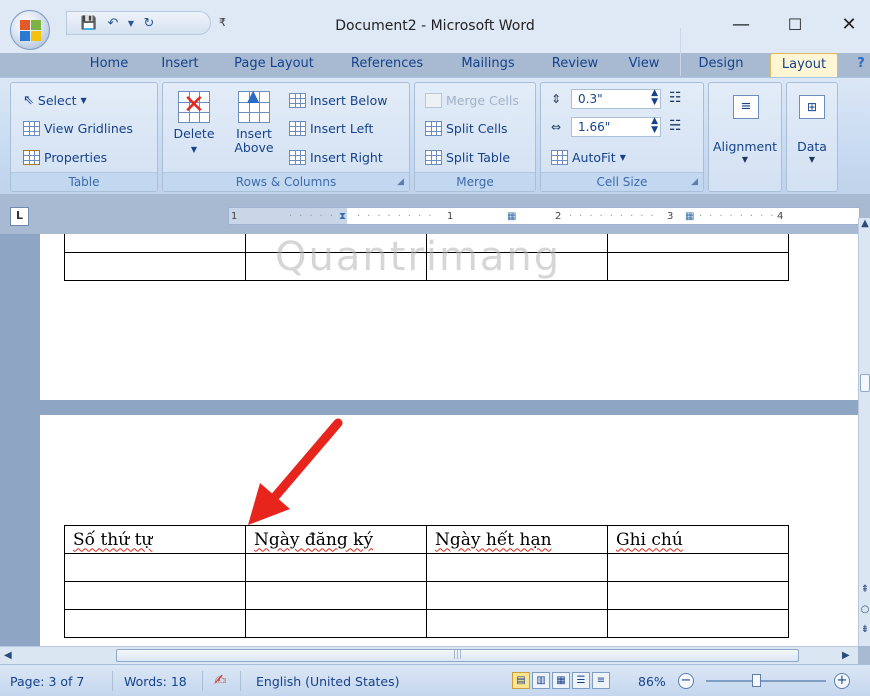  What do you see at coordinates (254, 105) in the screenshot?
I see `insert-above-icon: ▲` at bounding box center [254, 105].